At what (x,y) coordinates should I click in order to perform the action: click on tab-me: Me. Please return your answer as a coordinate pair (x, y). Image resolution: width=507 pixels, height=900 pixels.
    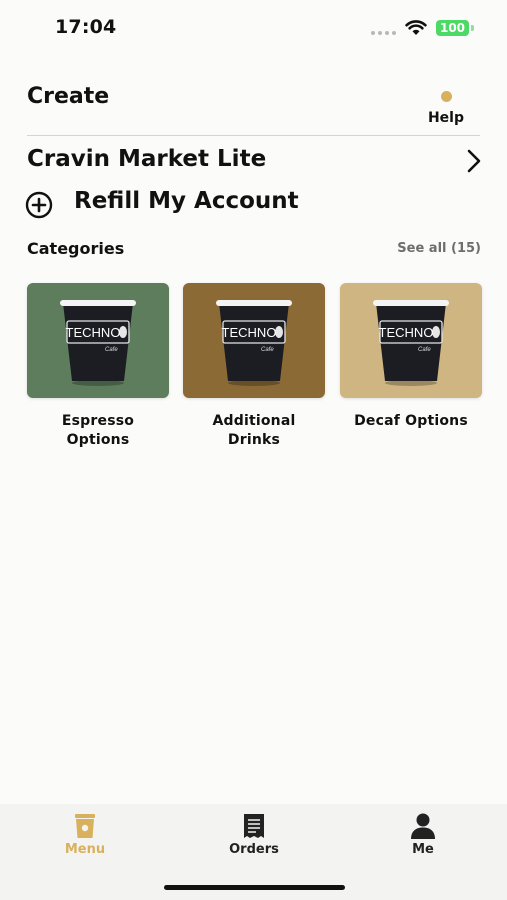
    Looking at the image, I should click on (423, 838).